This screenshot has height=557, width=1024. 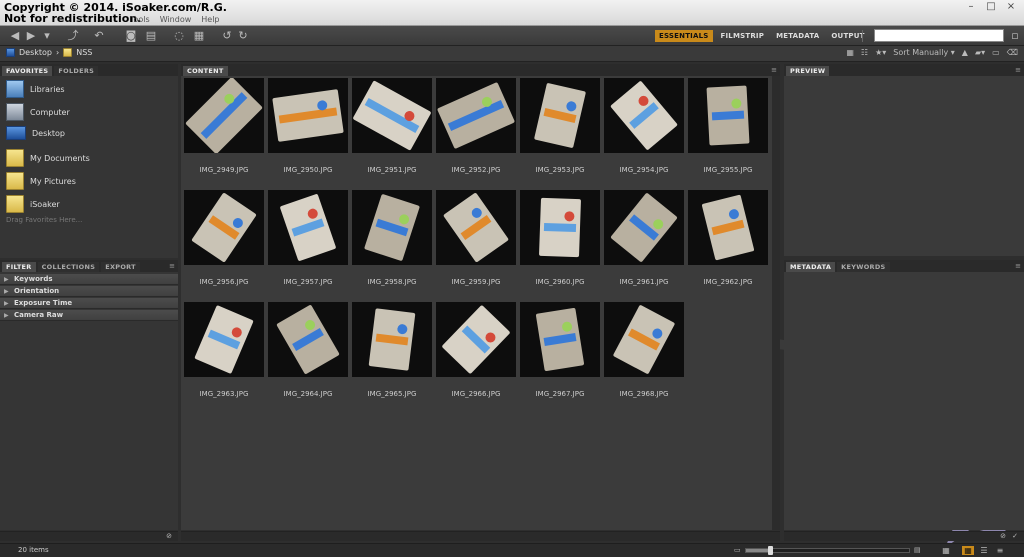 What do you see at coordinates (84, 52) in the screenshot?
I see `breadcrumb-nss: NSS` at bounding box center [84, 52].